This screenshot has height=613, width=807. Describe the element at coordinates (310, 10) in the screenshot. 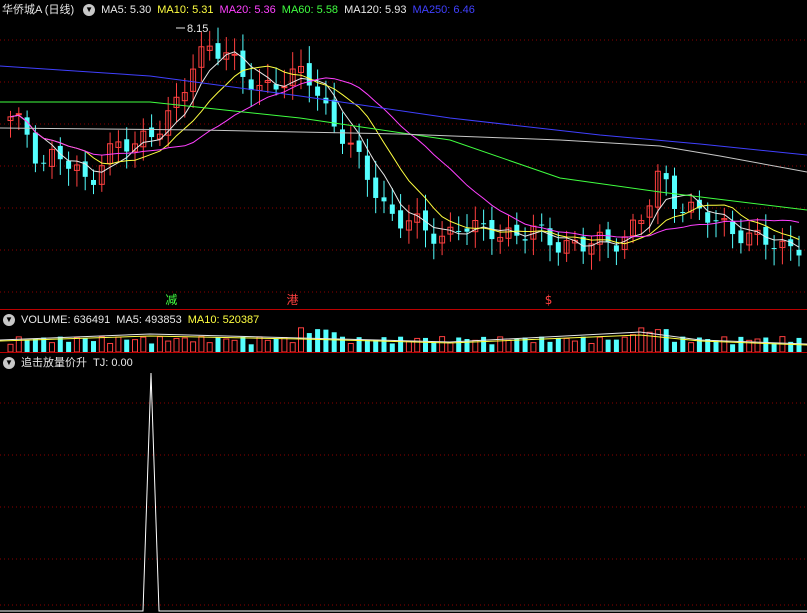

I see `ma60-label: MA60: 5.58` at that location.